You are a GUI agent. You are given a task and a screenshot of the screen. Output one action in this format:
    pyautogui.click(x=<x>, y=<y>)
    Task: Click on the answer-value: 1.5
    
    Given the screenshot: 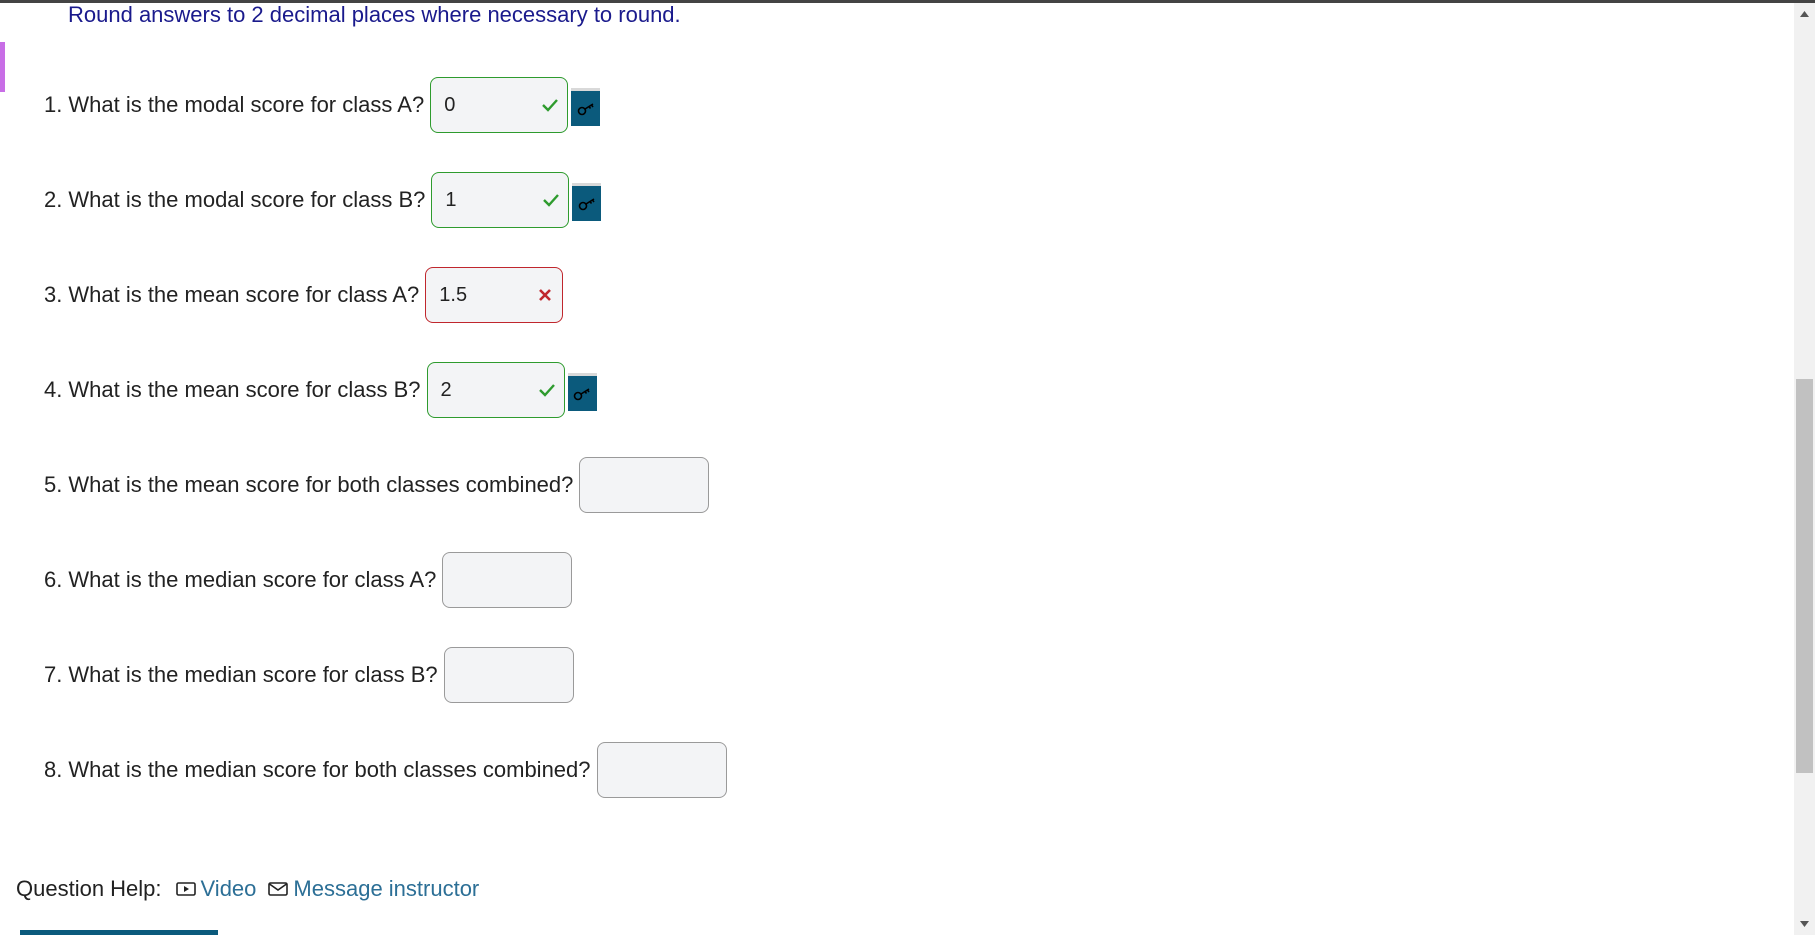 What is the action you would take?
    pyautogui.click(x=453, y=294)
    